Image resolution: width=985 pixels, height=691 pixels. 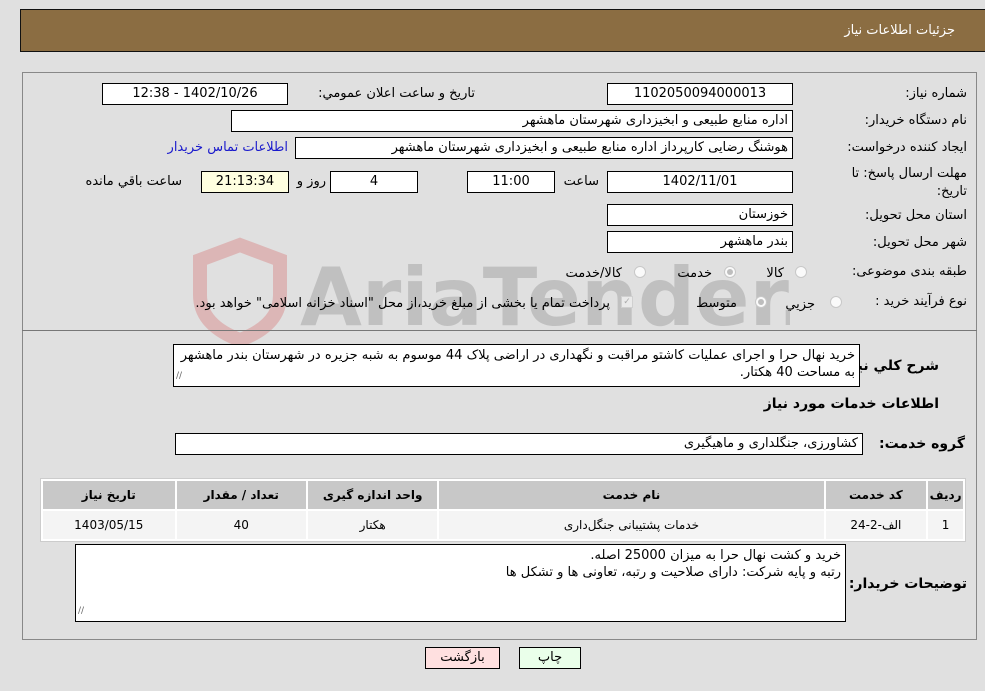 What do you see at coordinates (502, 30) in the screenshot?
I see `page-header: جزئیات اطلاعات نیاز` at bounding box center [502, 30].